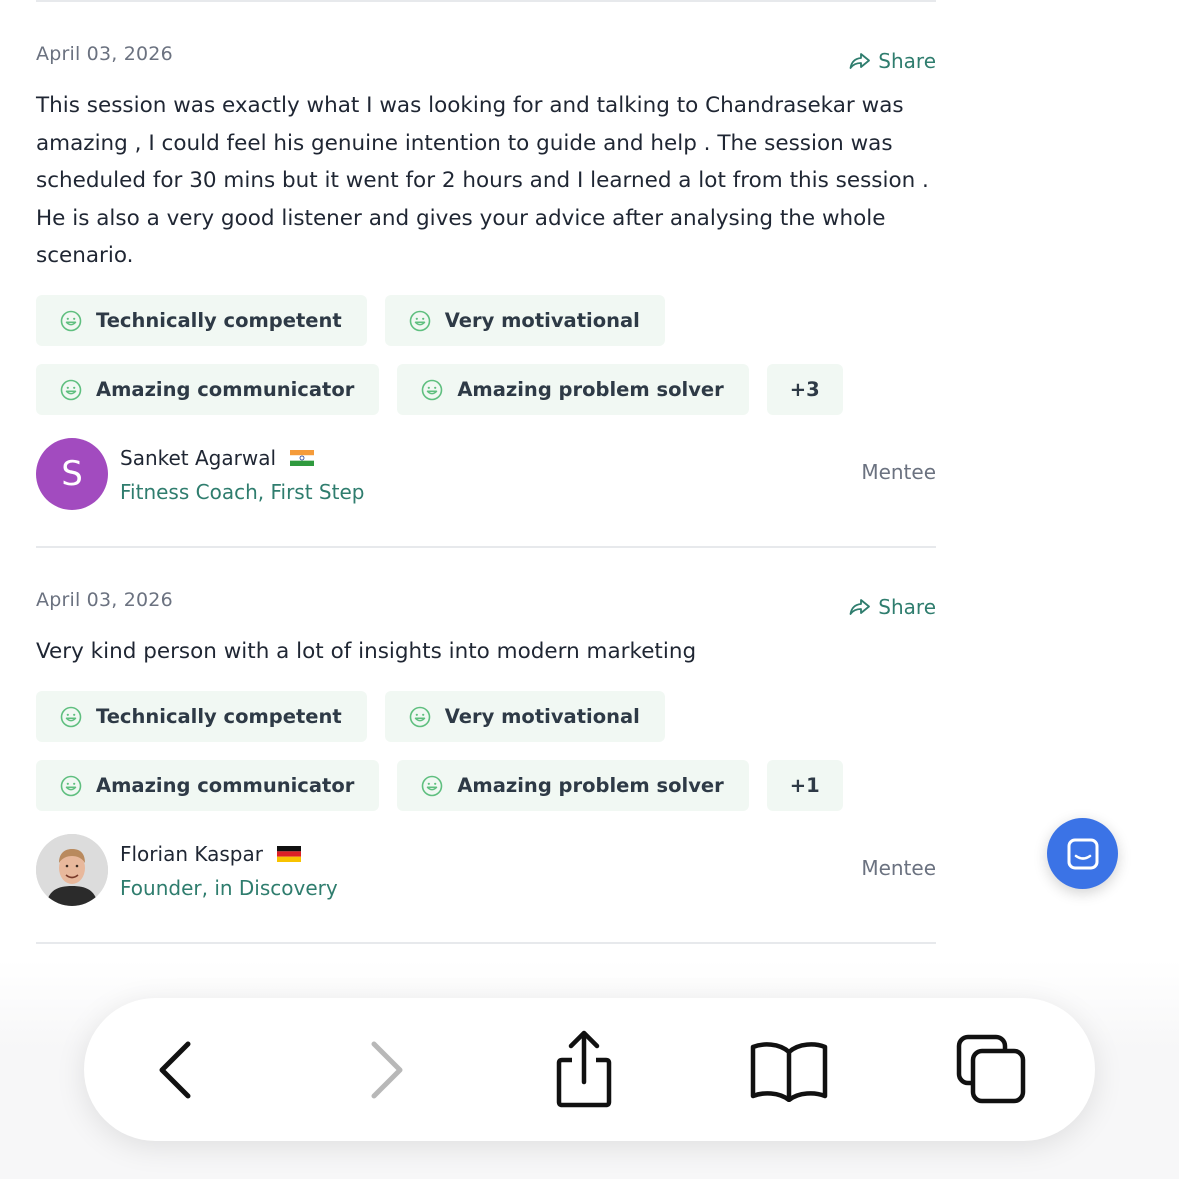 The width and height of the screenshot is (1179, 1179). Describe the element at coordinates (288, 854) in the screenshot. I see `germany-flag-icon` at that location.